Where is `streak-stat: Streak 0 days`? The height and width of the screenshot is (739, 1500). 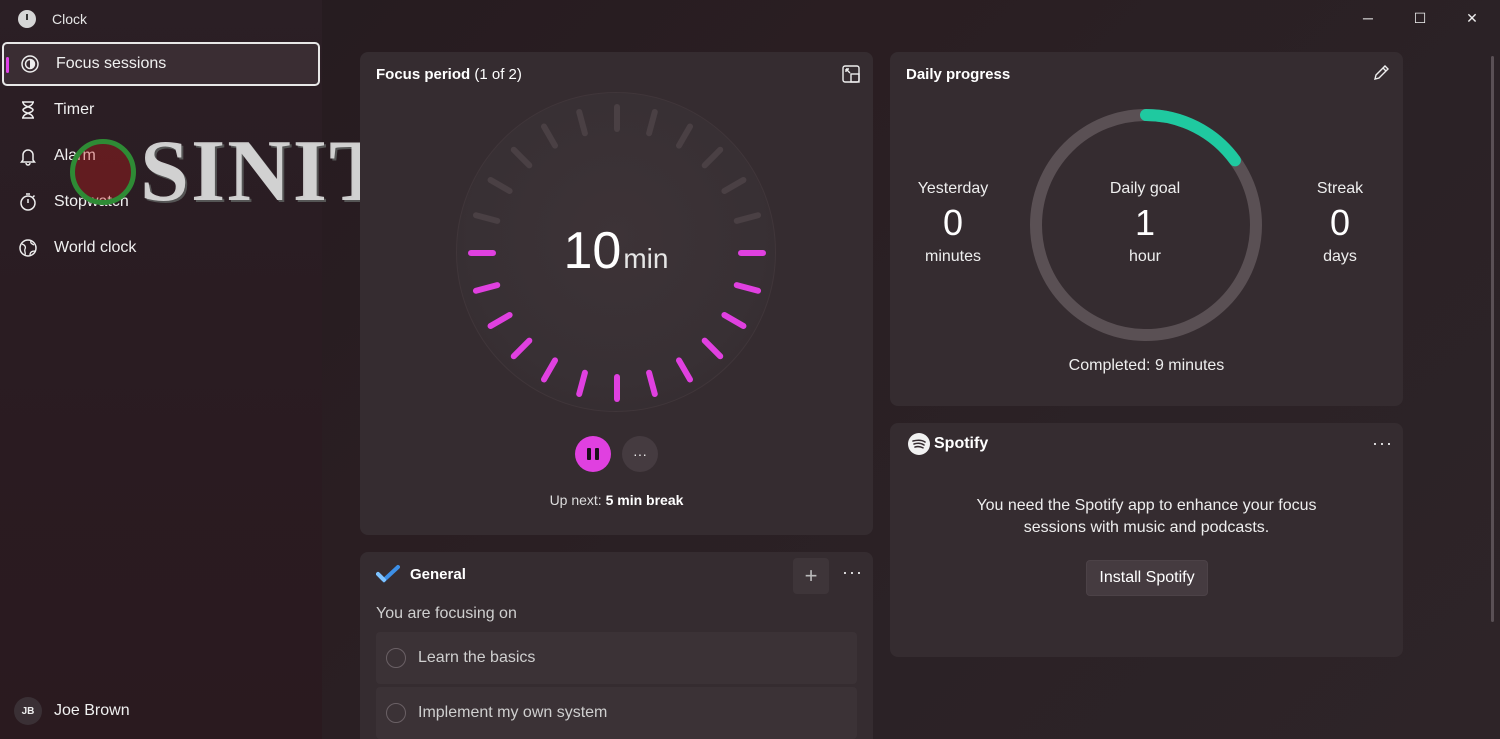 streak-stat: Streak 0 days is located at coordinates (1340, 223).